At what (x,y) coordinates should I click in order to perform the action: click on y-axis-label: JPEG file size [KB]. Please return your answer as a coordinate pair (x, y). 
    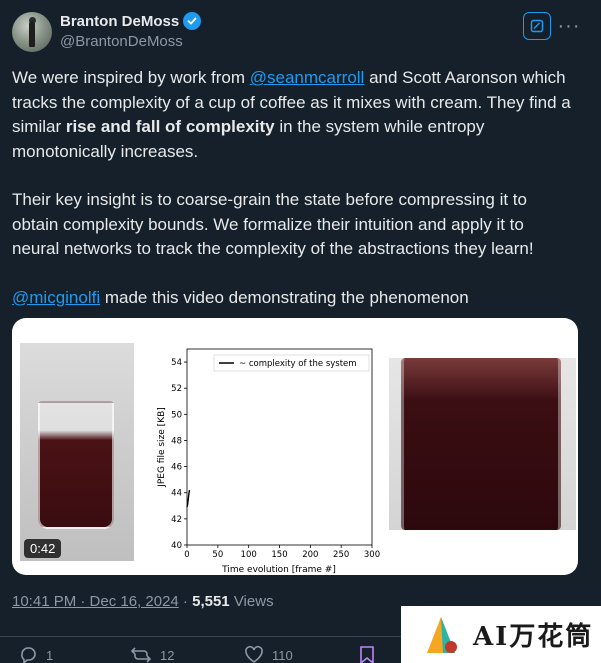
    Looking at the image, I should click on (162, 447).